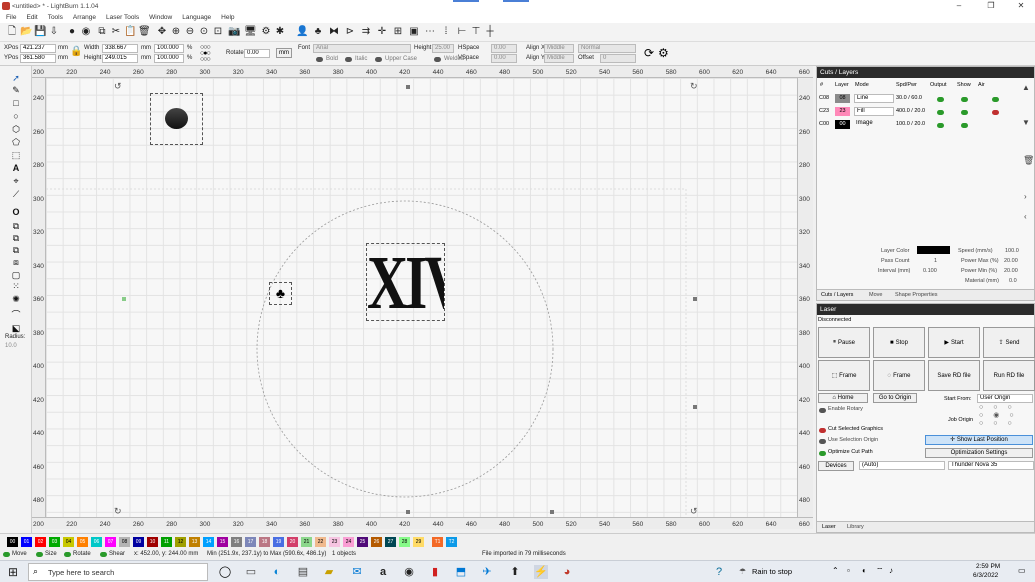 This screenshot has height=582, width=1035. I want to click on clock-date: 6/3/2022, so click(985, 575).